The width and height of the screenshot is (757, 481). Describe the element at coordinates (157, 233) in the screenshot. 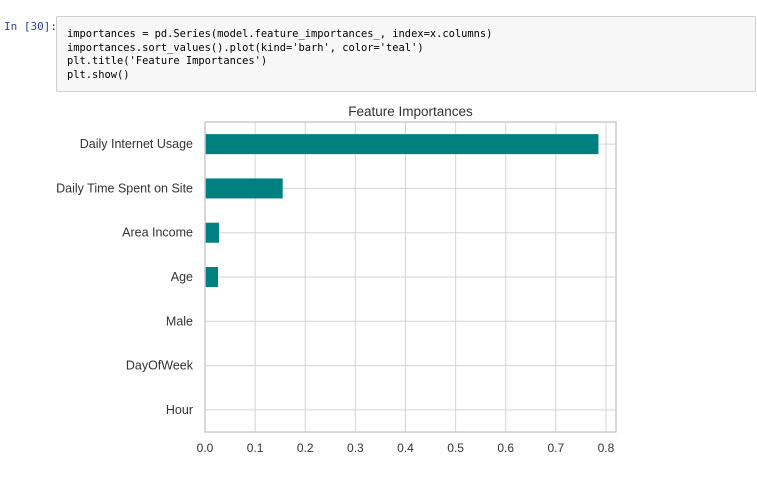

I see `y-tick-label: Area Income` at that location.